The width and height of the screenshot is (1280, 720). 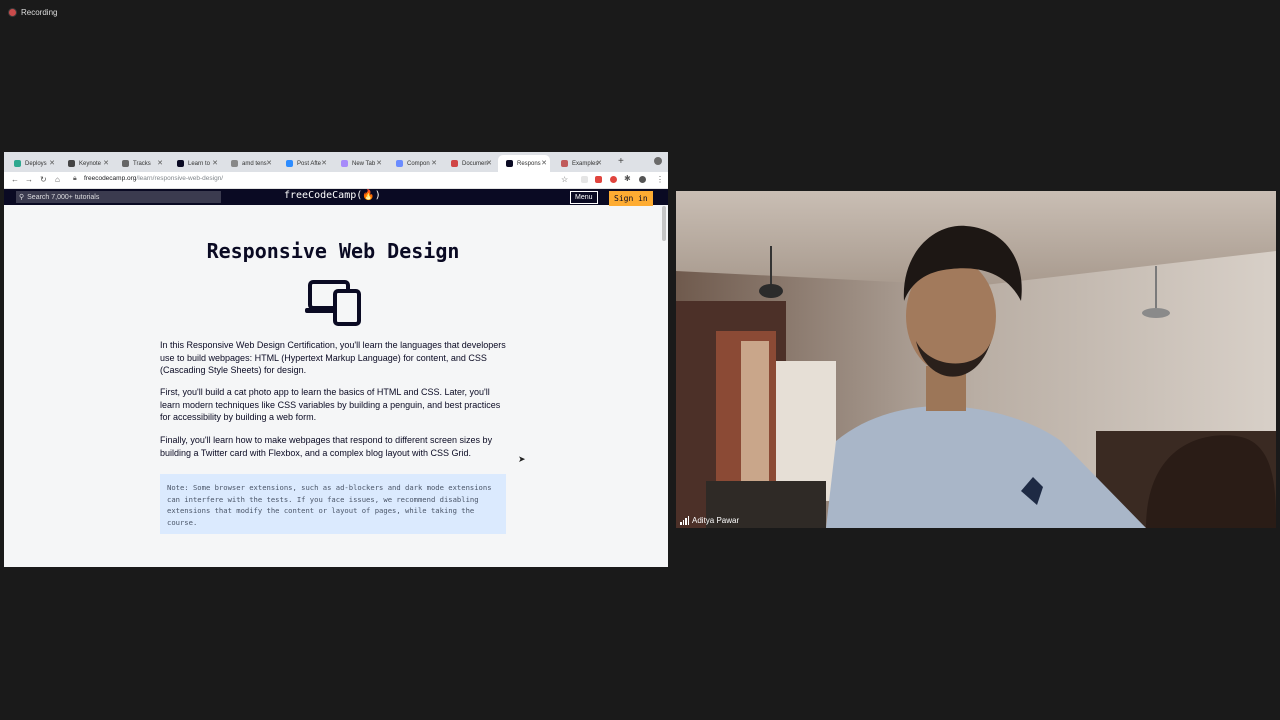 What do you see at coordinates (22, 197) in the screenshot?
I see `search-icon: ⚲` at bounding box center [22, 197].